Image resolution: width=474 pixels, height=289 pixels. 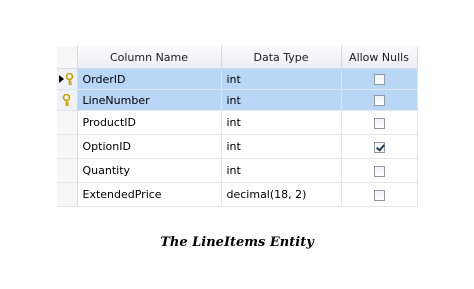 What do you see at coordinates (281, 57) in the screenshot?
I see `data-type-header: Data Type` at bounding box center [281, 57].